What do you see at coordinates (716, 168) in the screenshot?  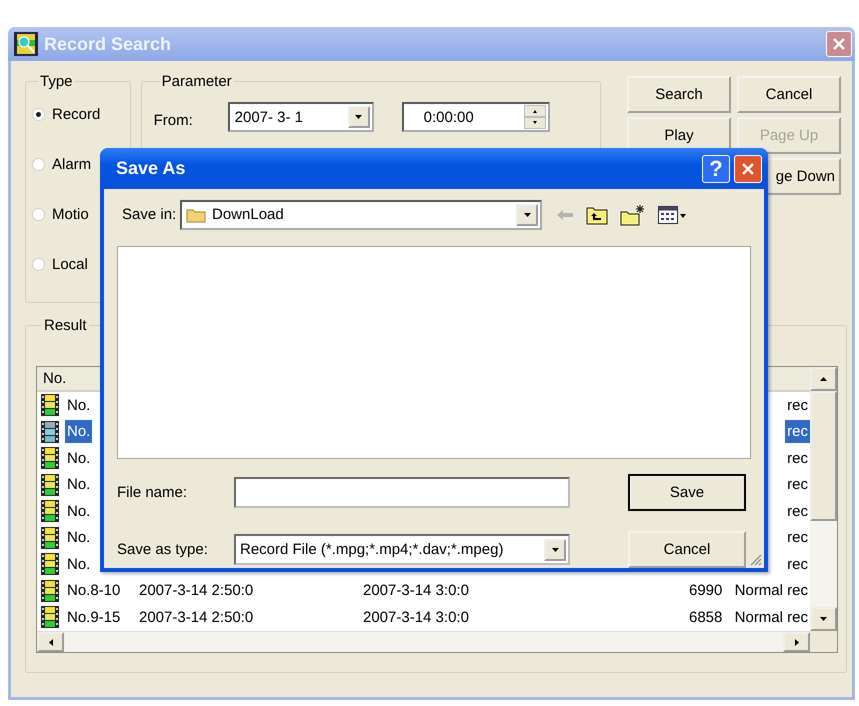 I see `help-button: ?` at bounding box center [716, 168].